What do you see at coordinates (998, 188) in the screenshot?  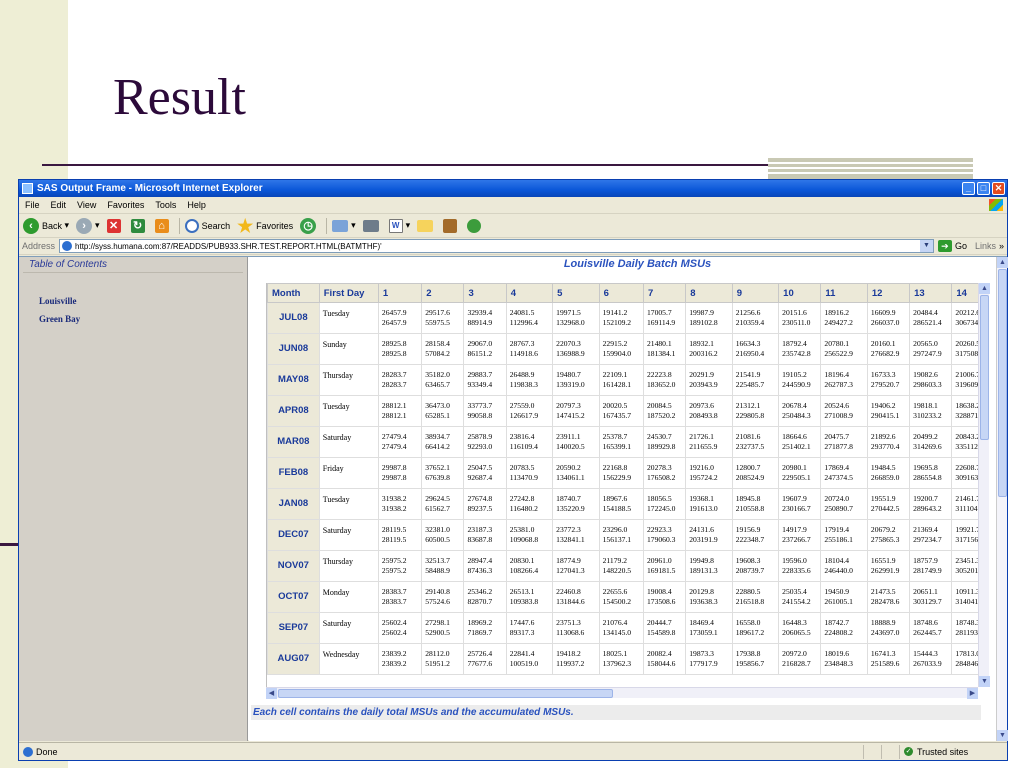 I see `close-button: ✕` at bounding box center [998, 188].